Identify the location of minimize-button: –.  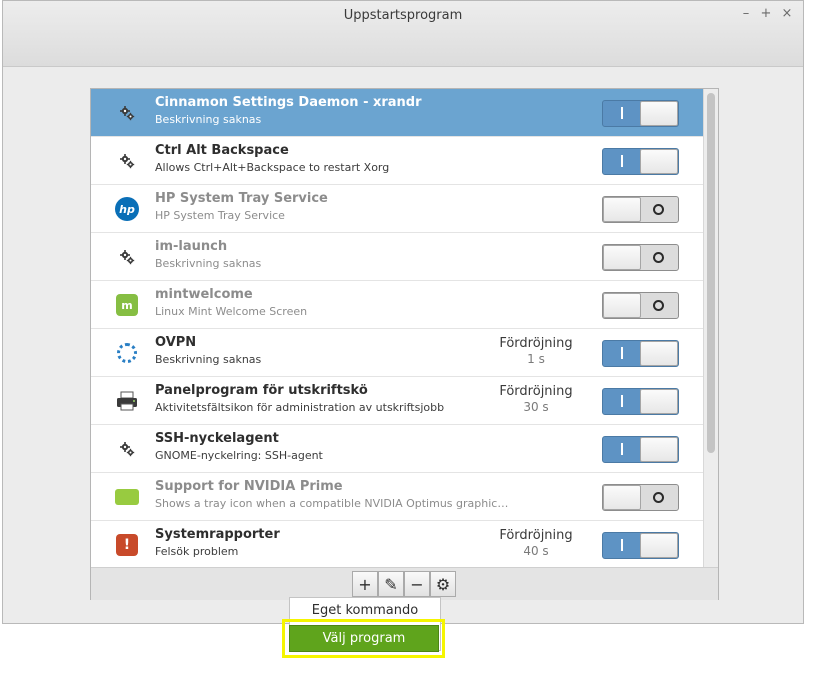
(746, 14).